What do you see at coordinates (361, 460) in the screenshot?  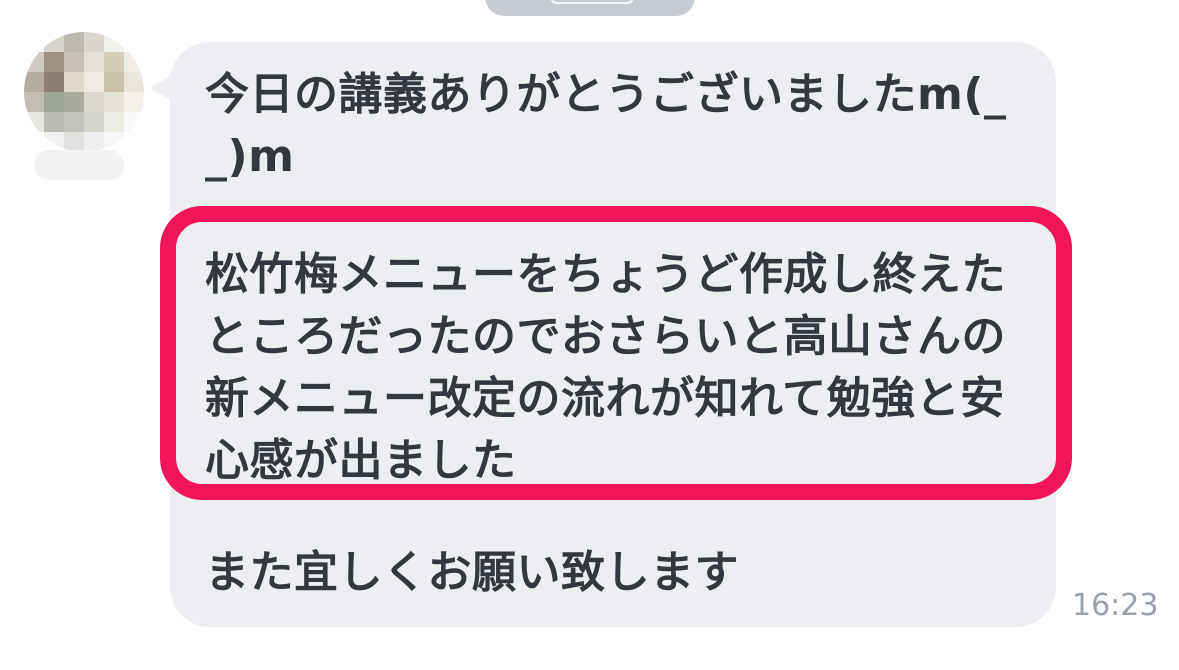 I see `message-line: 心感が出ました` at bounding box center [361, 460].